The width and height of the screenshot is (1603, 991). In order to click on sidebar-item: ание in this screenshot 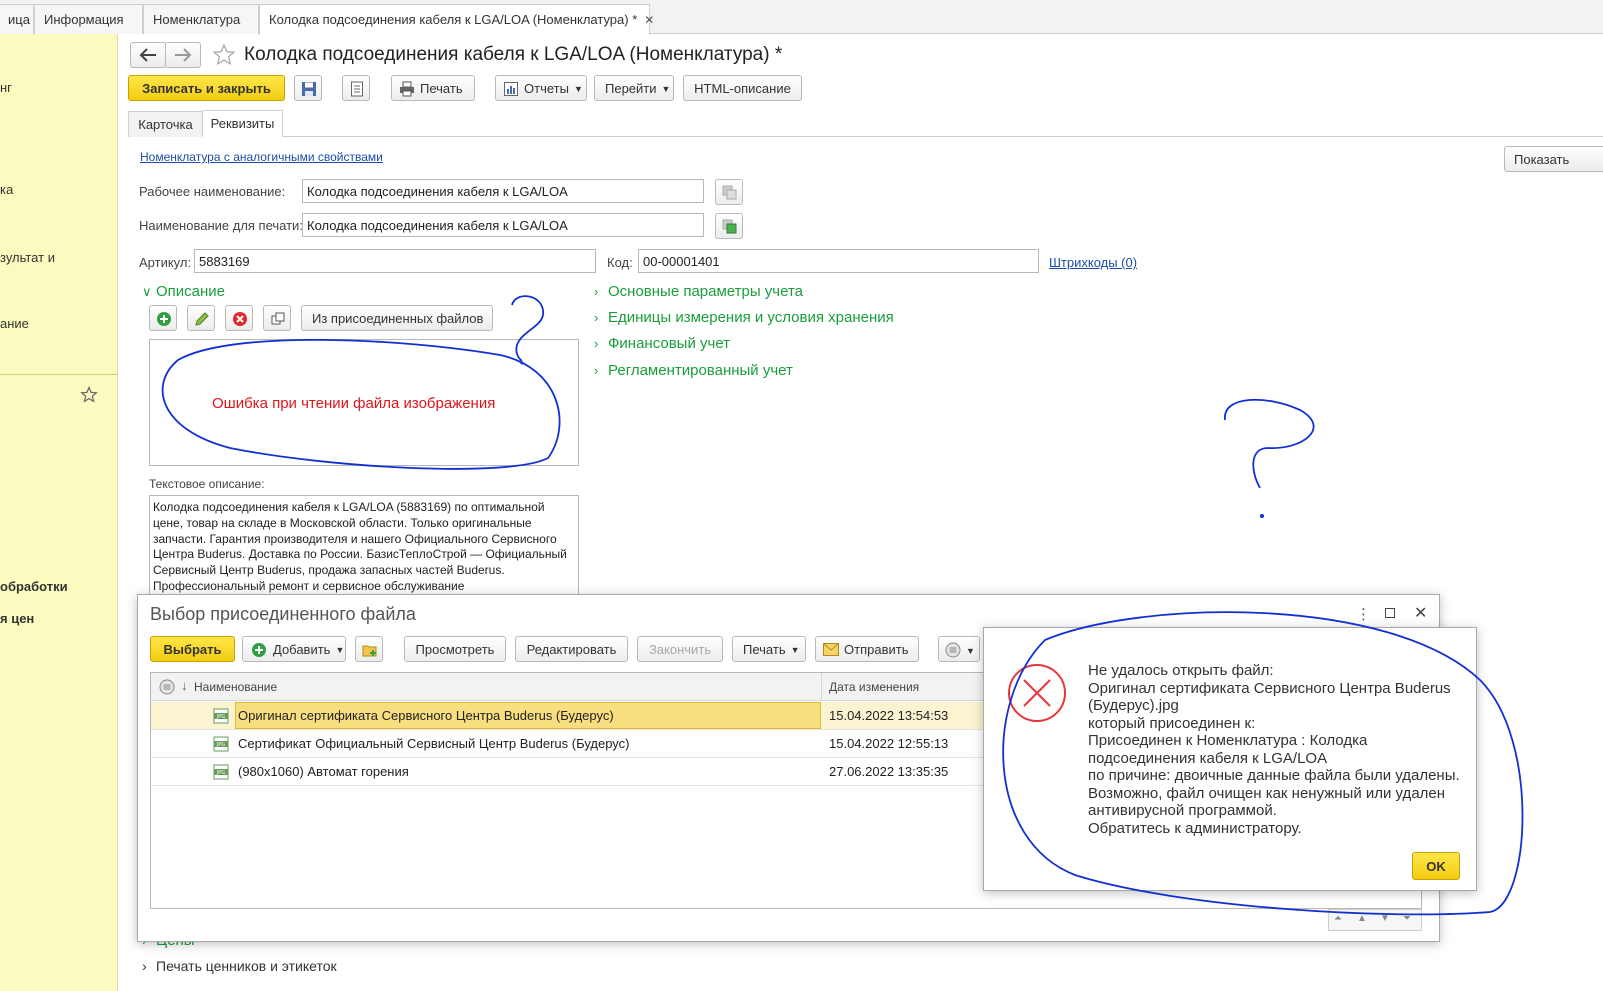, I will do `click(14, 323)`.